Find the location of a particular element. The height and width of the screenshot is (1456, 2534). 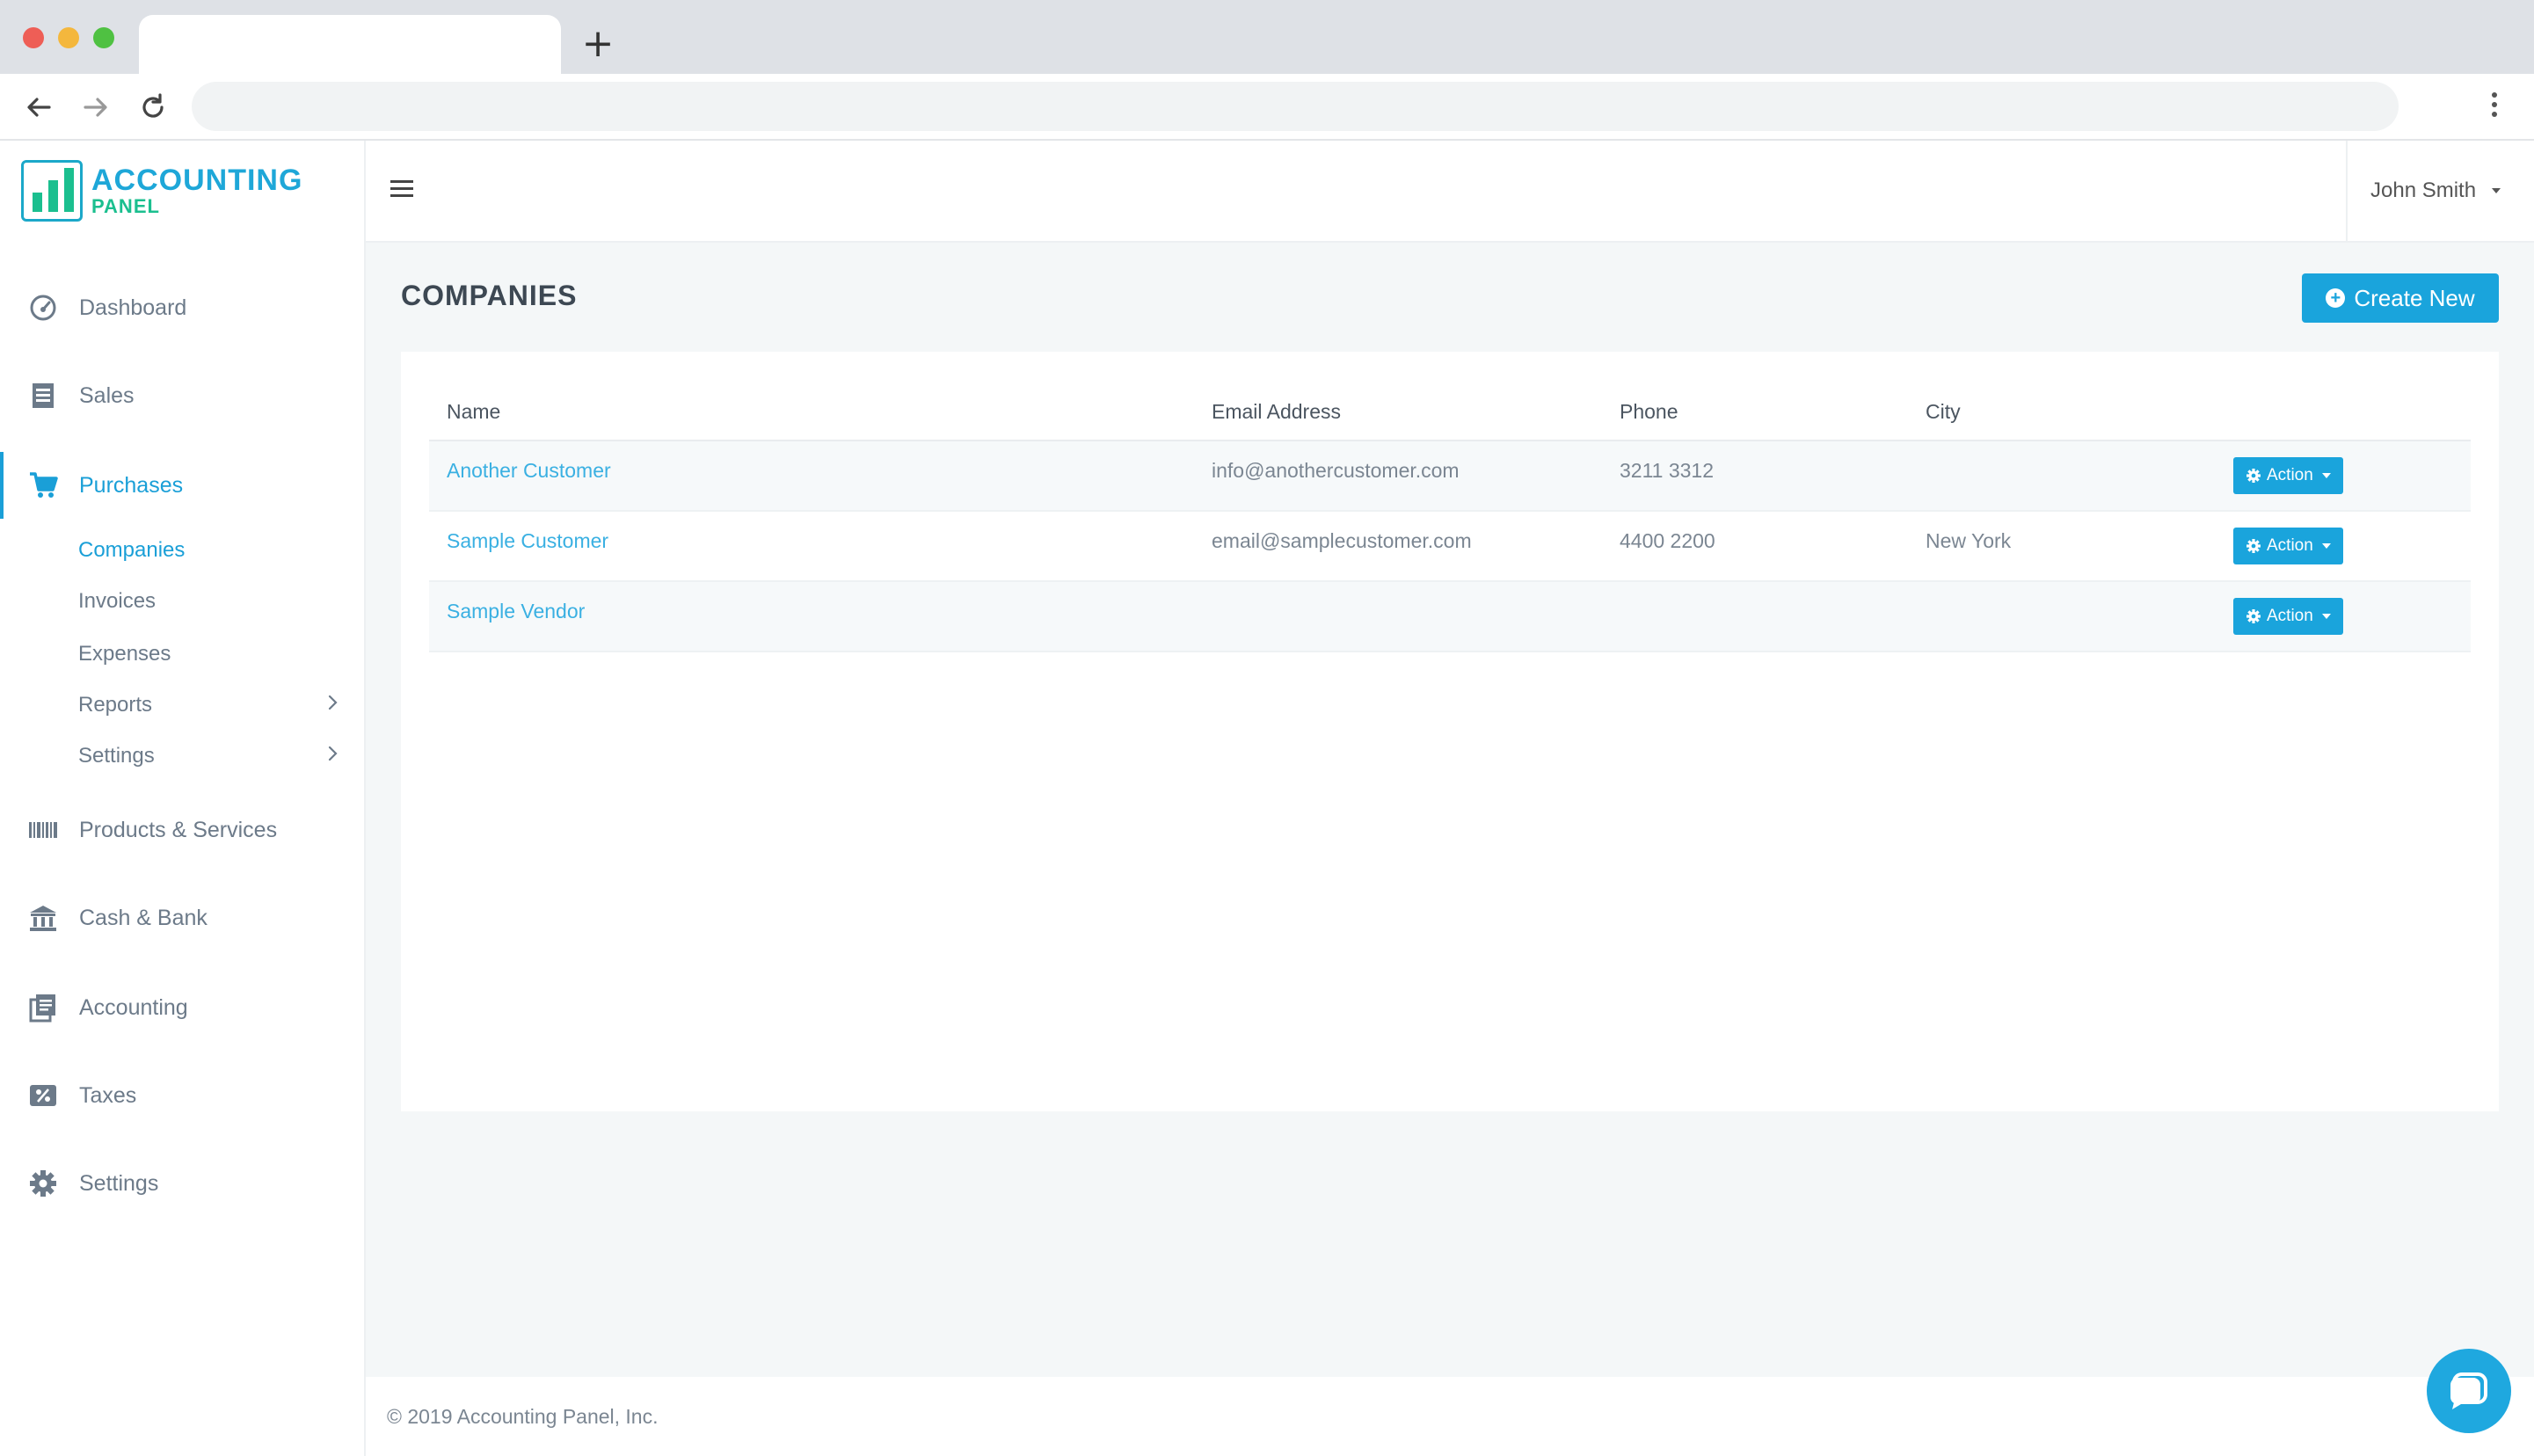

app-logo: ACCOUNTING PANEL is located at coordinates (161, 191).